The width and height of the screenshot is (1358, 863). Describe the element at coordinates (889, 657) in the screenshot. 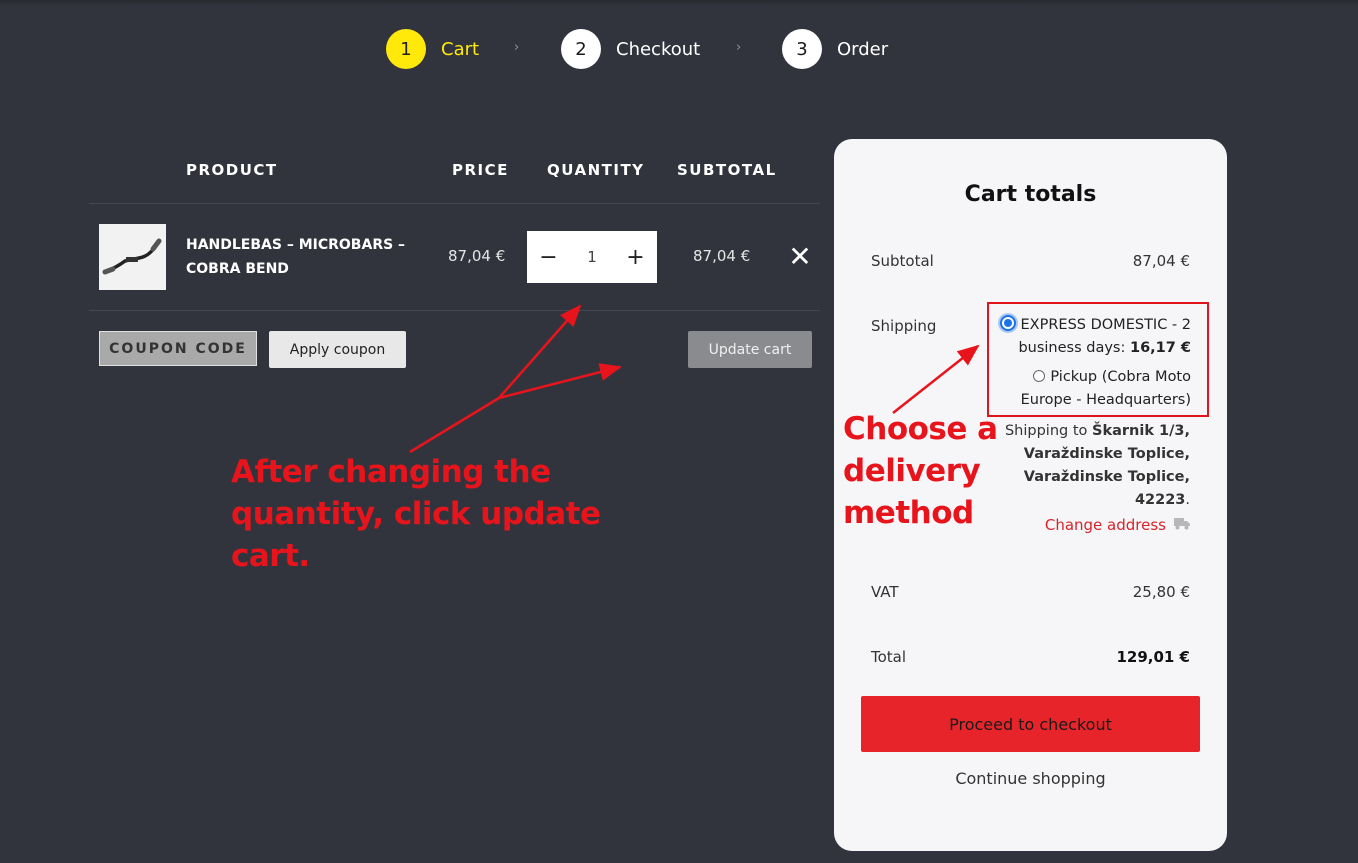

I see `total-label: Total` at that location.